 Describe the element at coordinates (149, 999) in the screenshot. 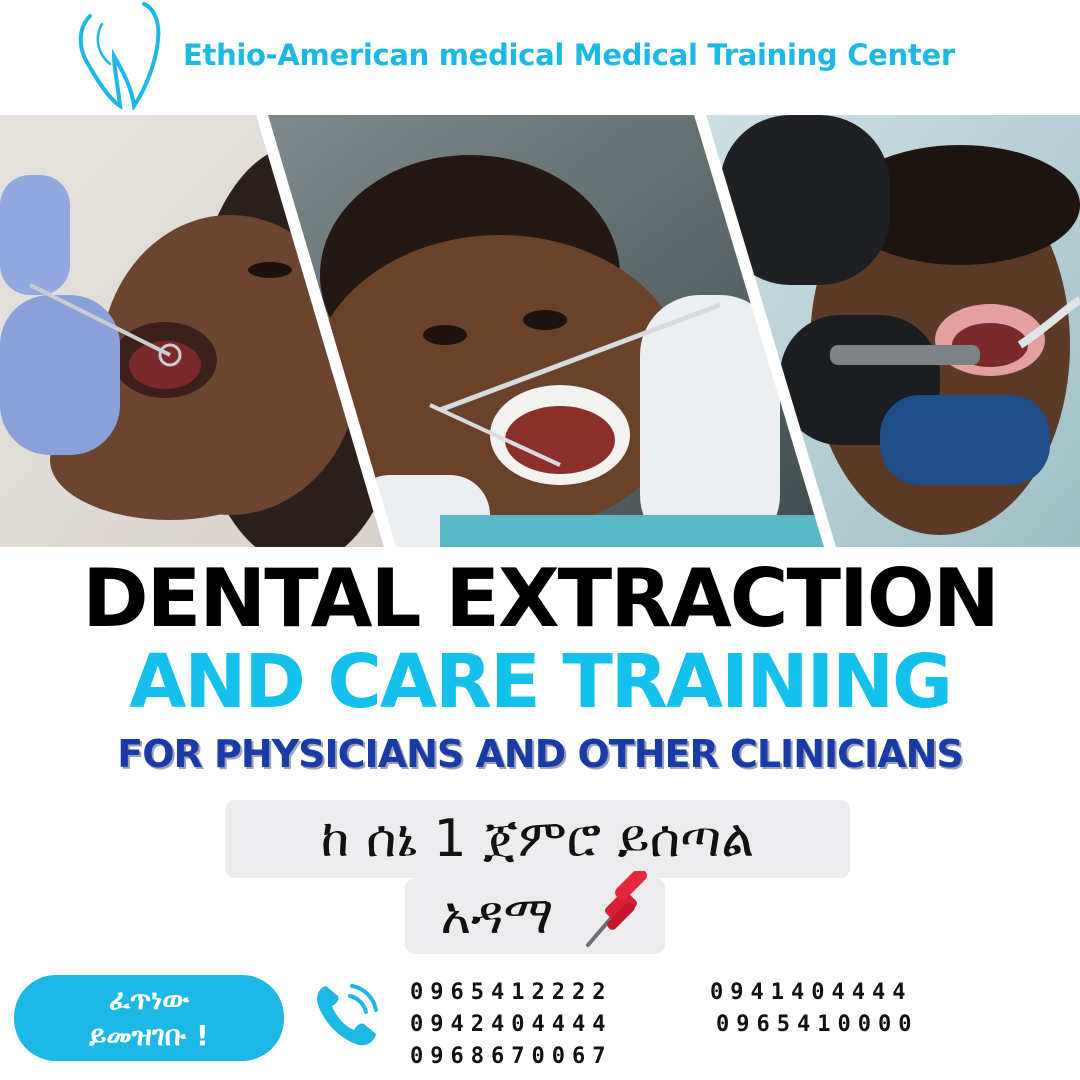

I see `register-line1: ፈጥነው` at that location.